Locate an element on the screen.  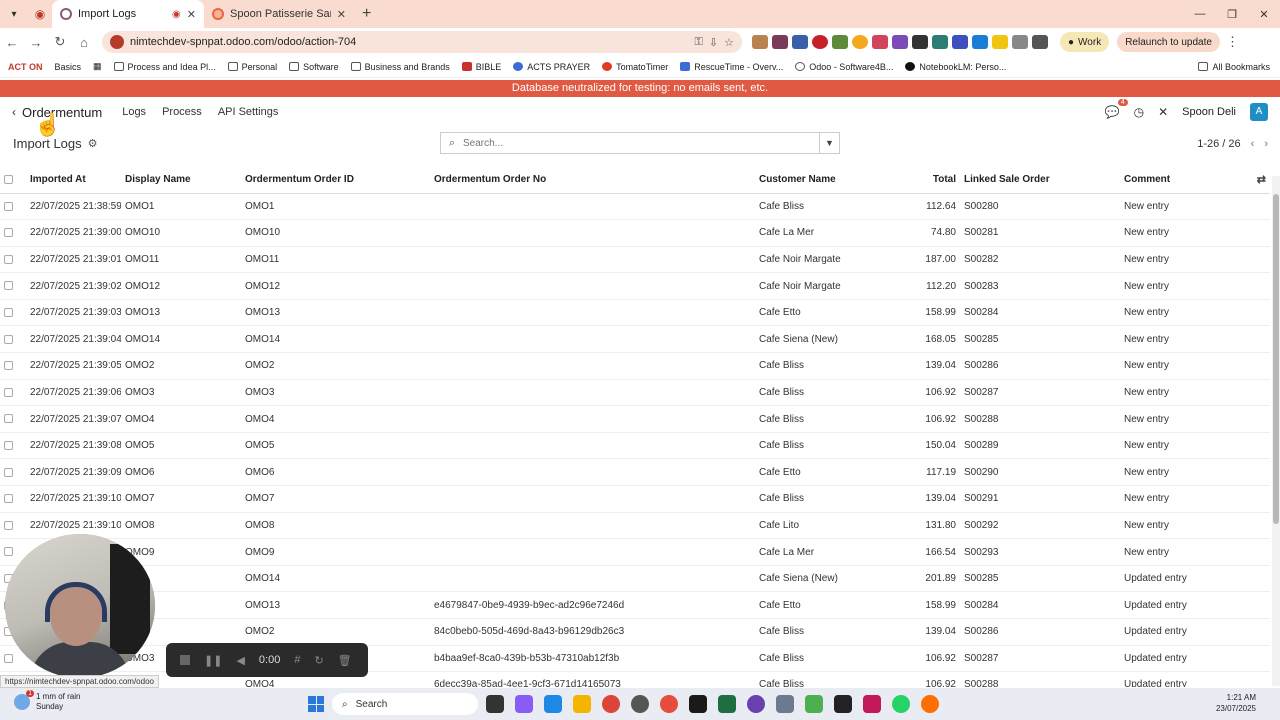
reading-list-icon is located at coordinates (1040, 42).